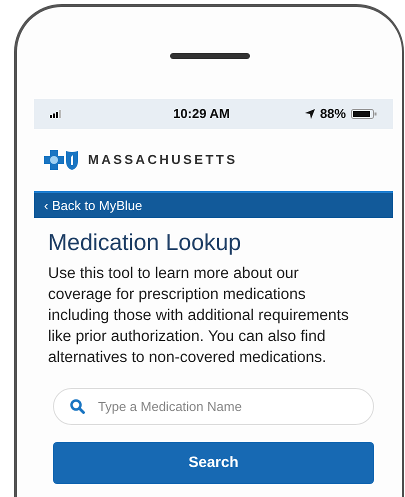  I want to click on search-field: Type a Medication Name, so click(213, 406).